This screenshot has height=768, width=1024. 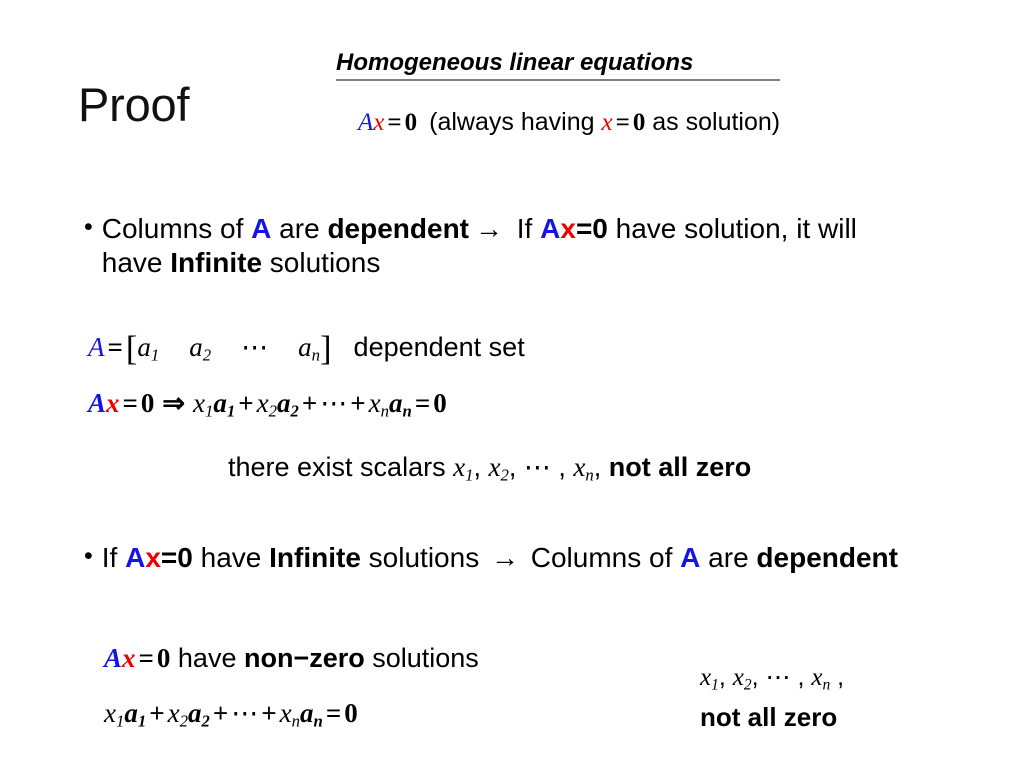 I want to click on topic-heading-block: Homogeneous linear equations, so click(x=562, y=65).